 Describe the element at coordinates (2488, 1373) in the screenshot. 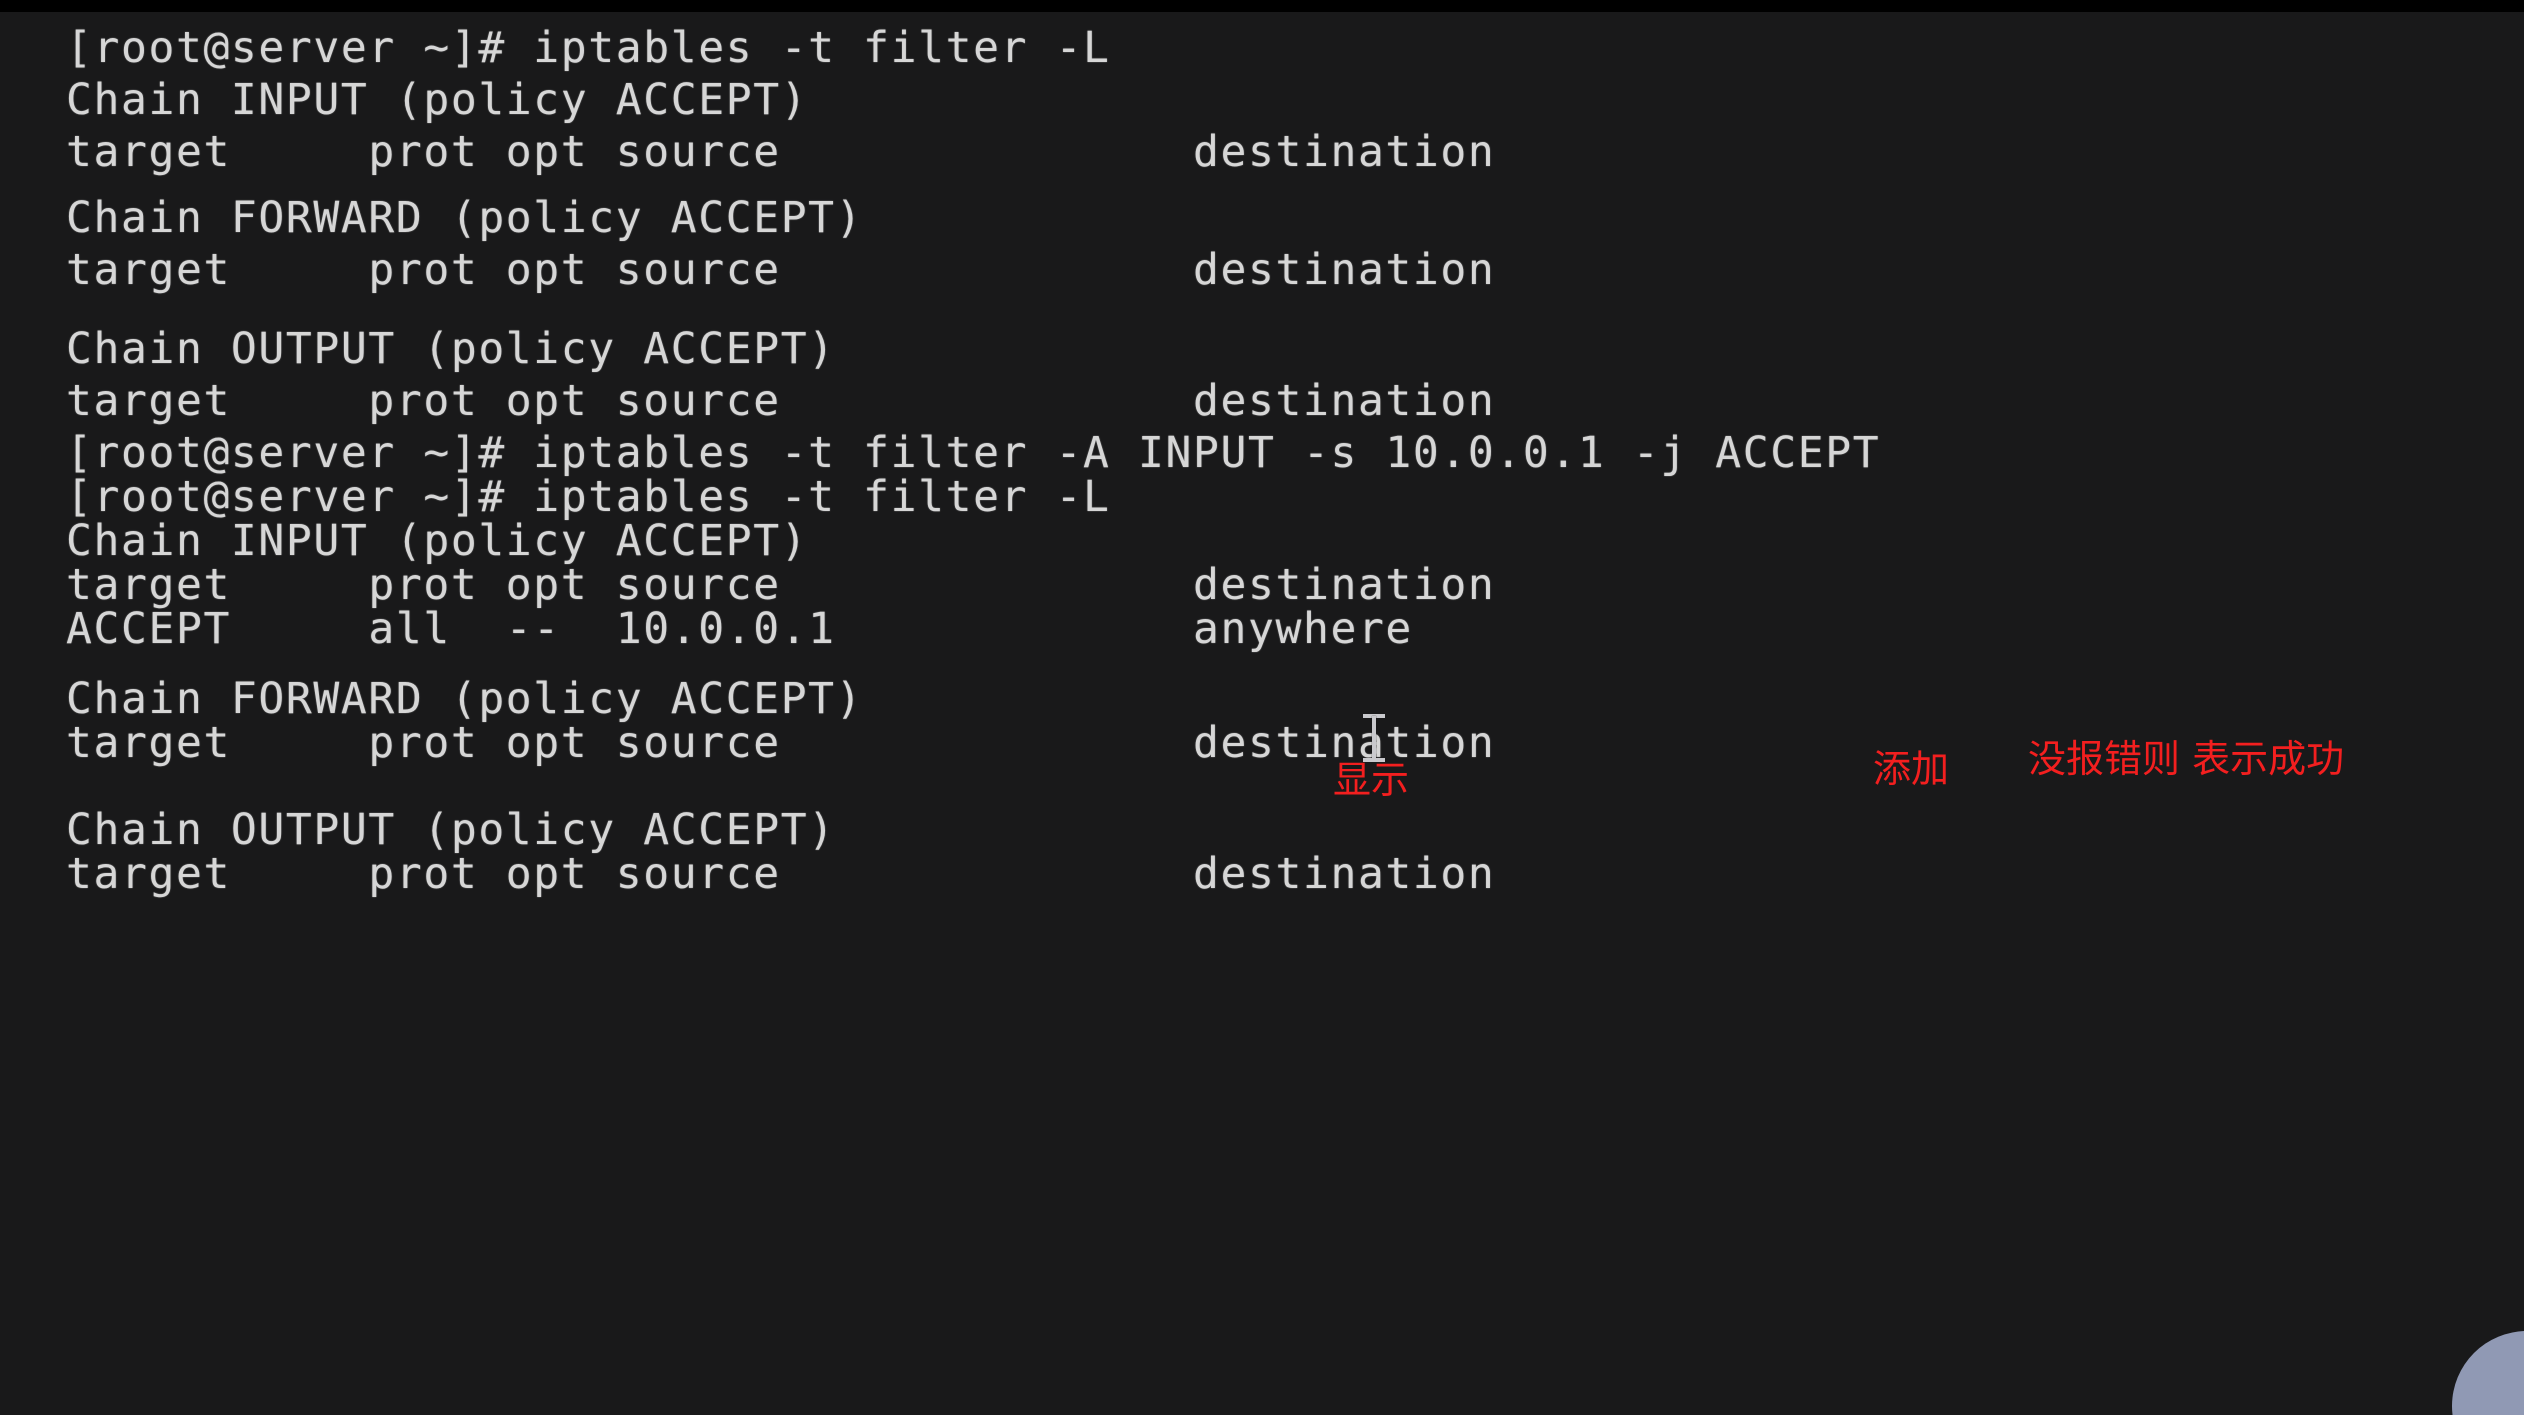

I see `corner-bubble-overlay` at that location.